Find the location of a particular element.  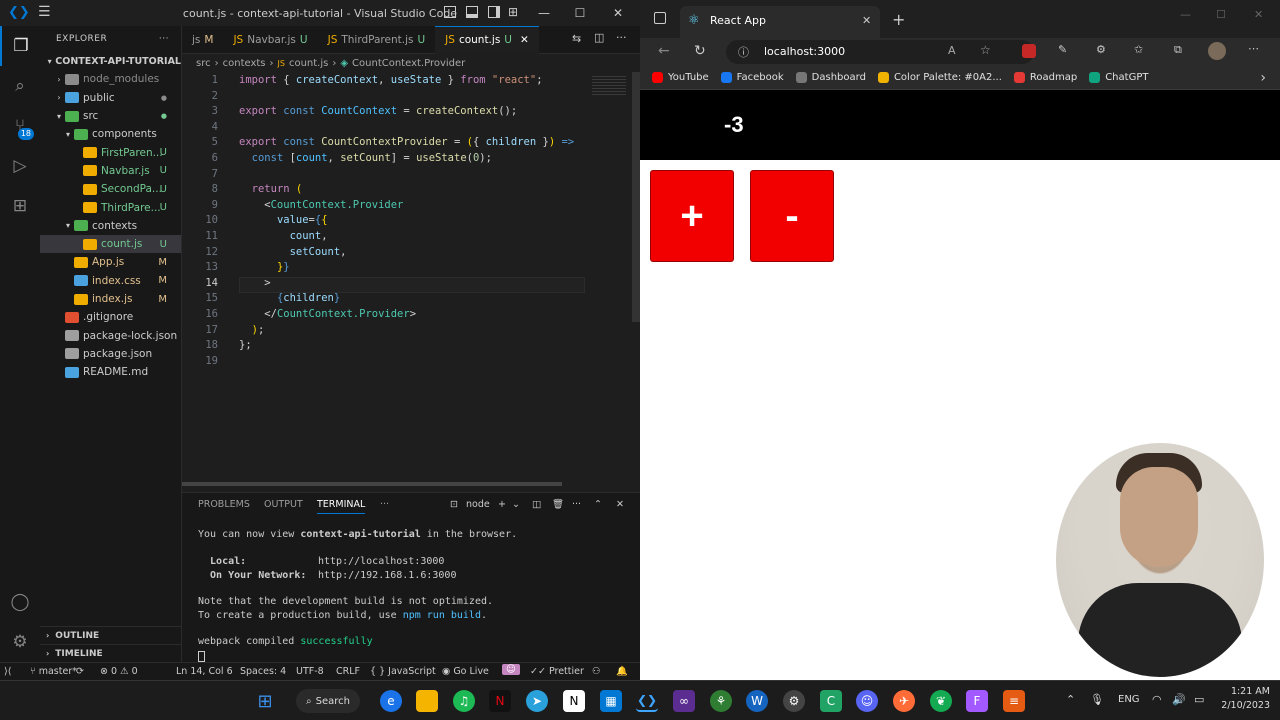

problems-indicator: ⊗ 0 ⚠ 0 is located at coordinates (119, 671).